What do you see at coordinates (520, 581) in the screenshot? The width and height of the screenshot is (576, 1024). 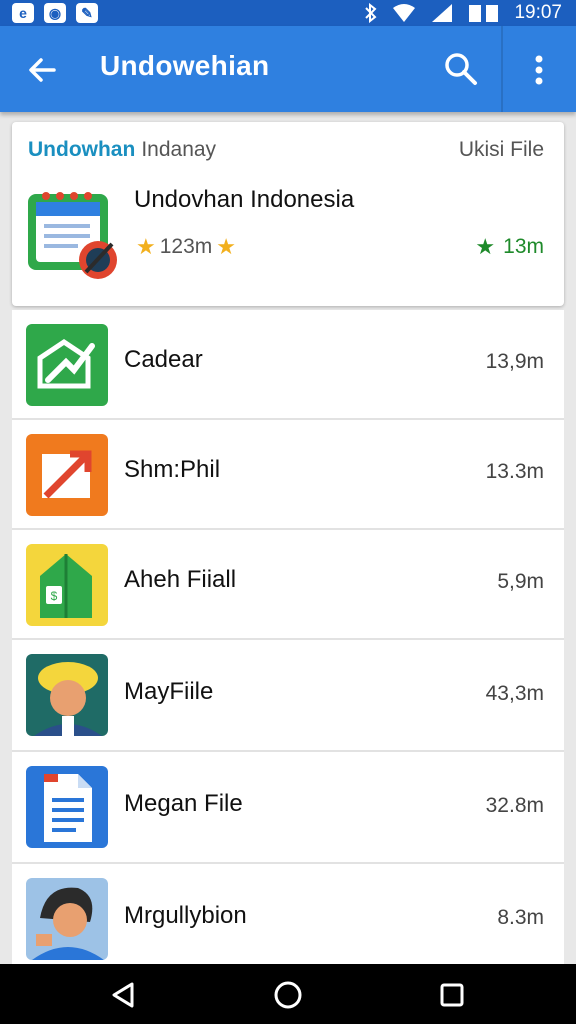 I see `file-size: 5,9m` at bounding box center [520, 581].